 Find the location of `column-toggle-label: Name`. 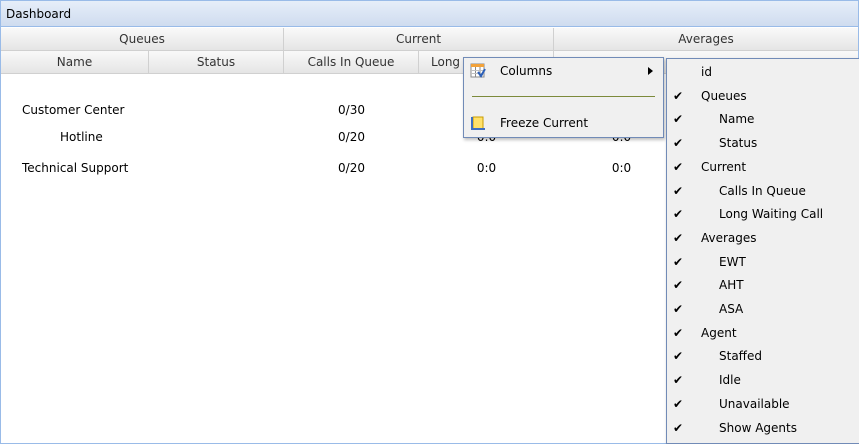

column-toggle-label: Name is located at coordinates (737, 119).